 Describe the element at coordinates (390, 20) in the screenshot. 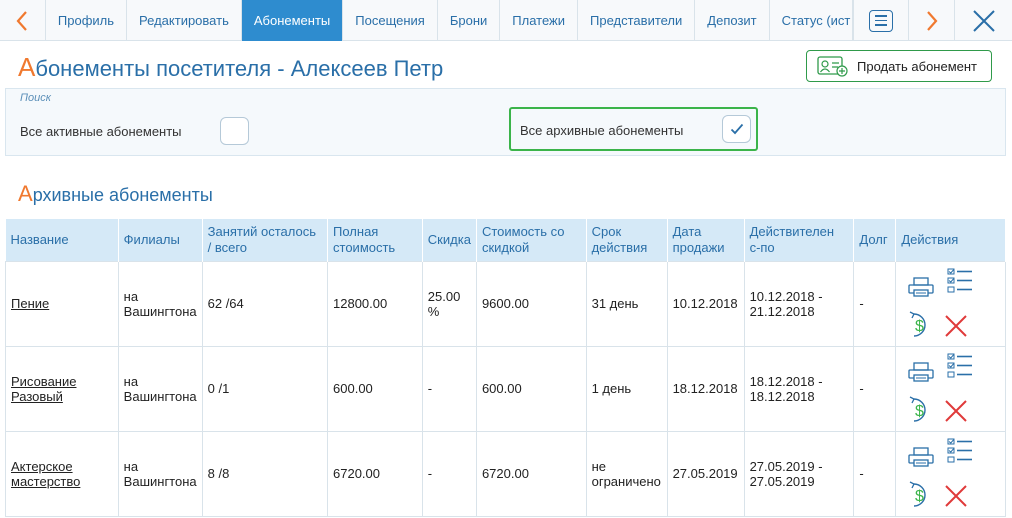

I see `tab-visits: Посещения` at that location.